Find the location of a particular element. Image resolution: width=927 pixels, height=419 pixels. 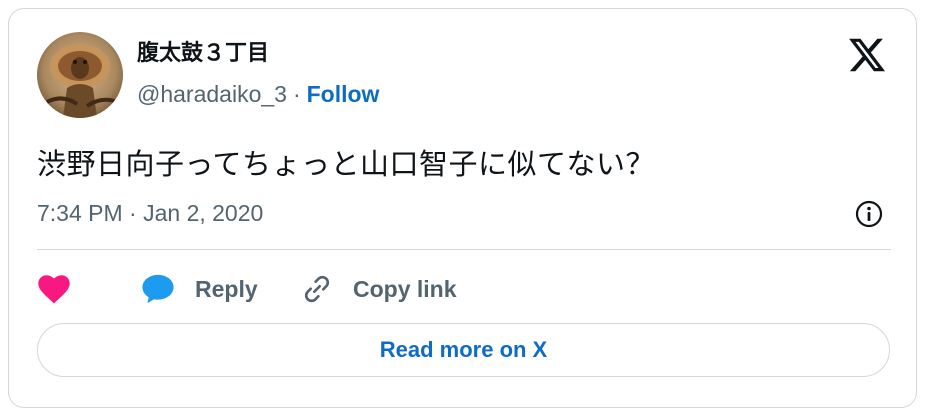

info-icon is located at coordinates (869, 214).